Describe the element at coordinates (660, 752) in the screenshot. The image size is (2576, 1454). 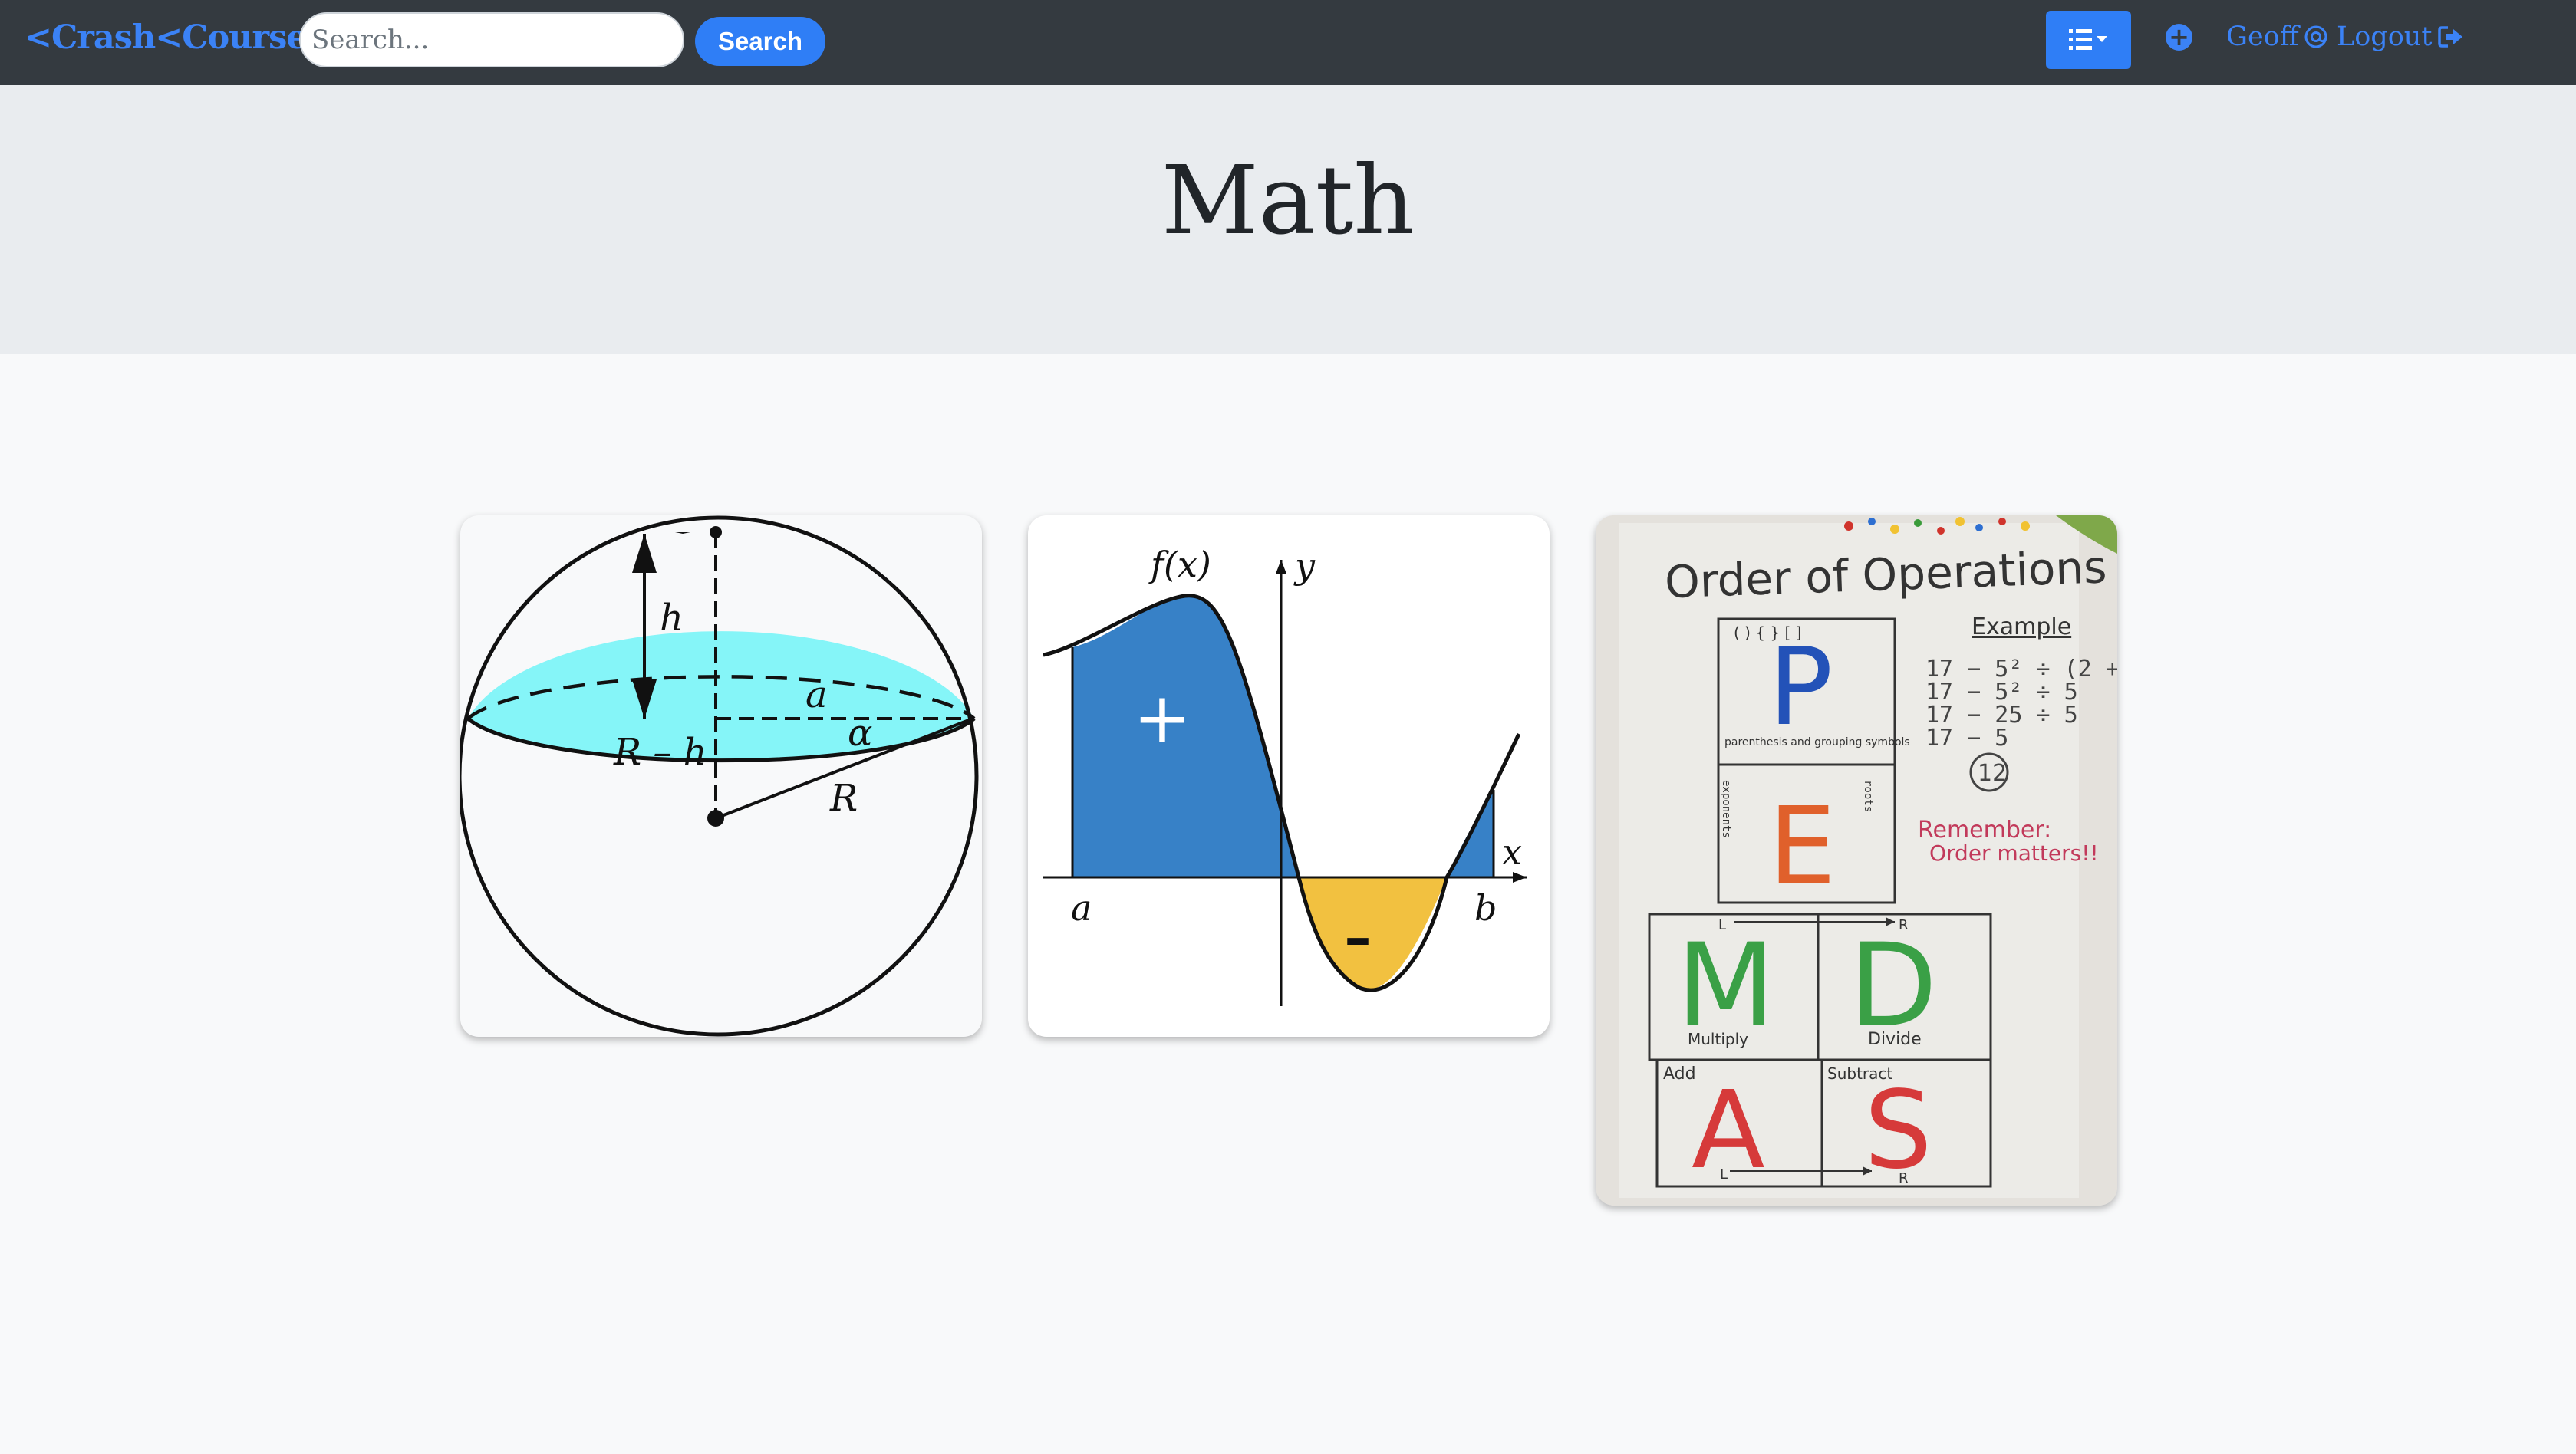
I see `label-r-minus-h: R – h` at that location.